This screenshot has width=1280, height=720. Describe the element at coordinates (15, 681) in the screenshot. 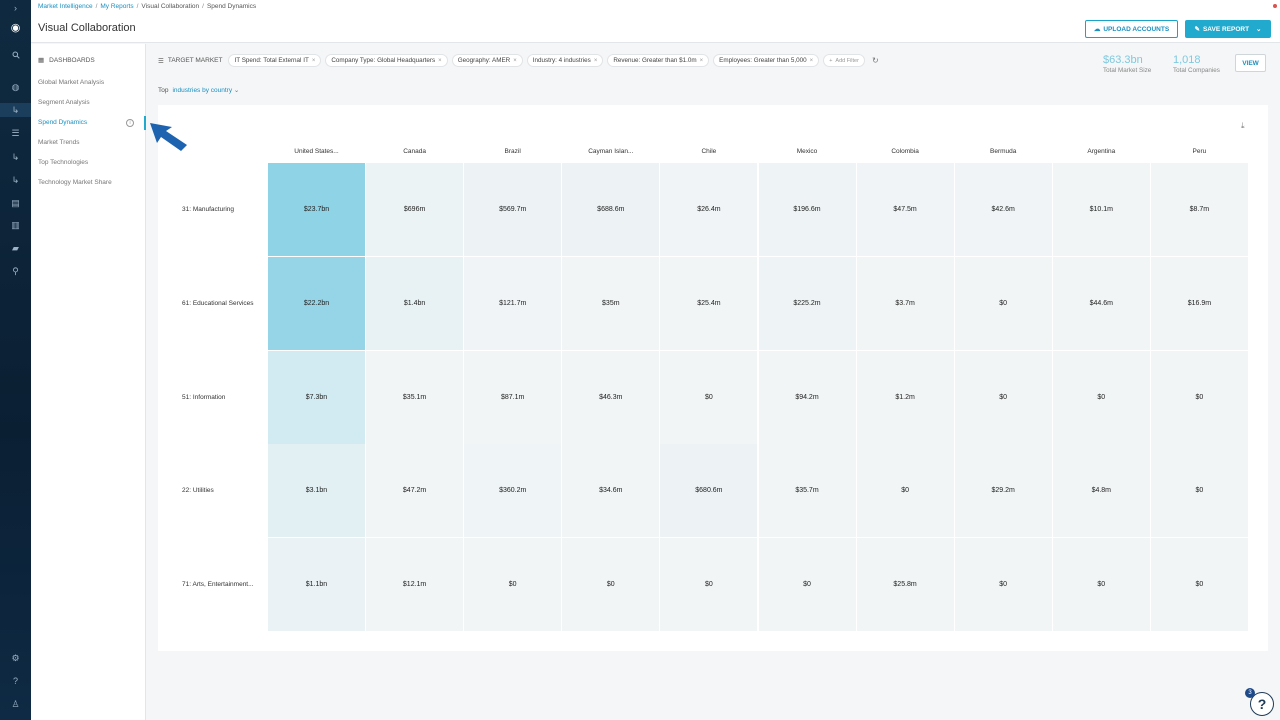

I see `help-icon: ?` at that location.